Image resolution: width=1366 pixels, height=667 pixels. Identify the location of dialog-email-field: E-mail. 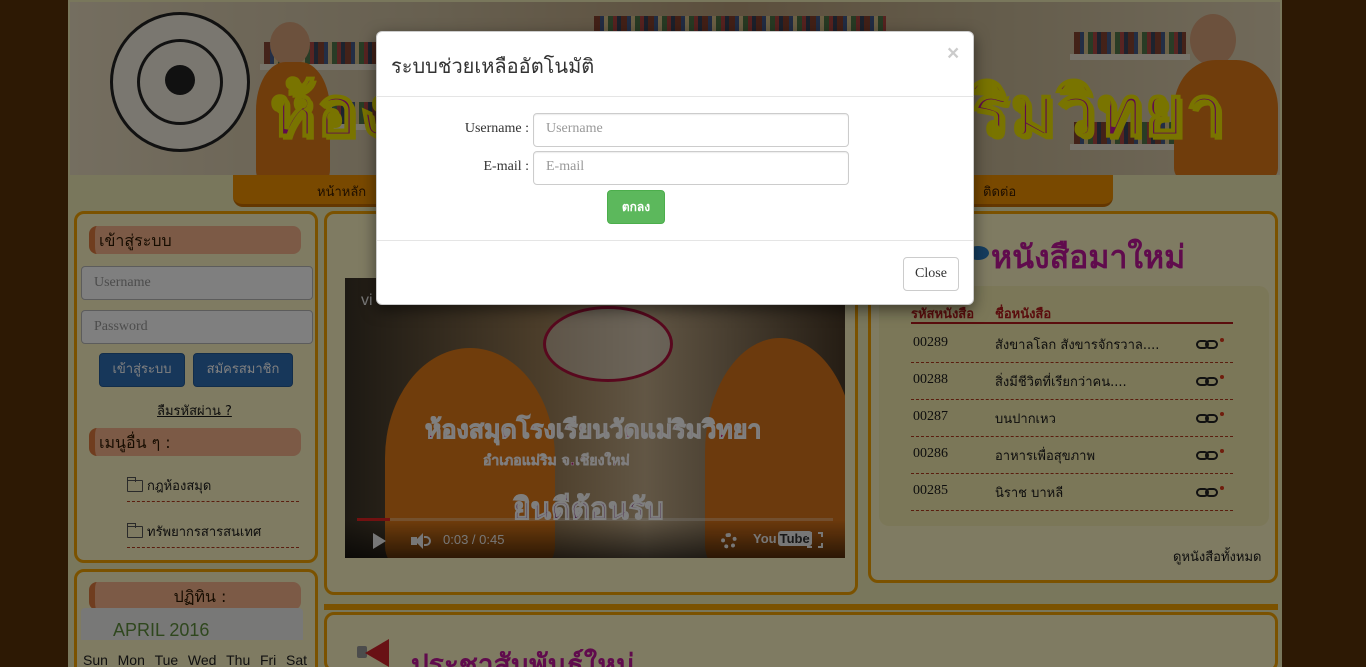
(691, 168).